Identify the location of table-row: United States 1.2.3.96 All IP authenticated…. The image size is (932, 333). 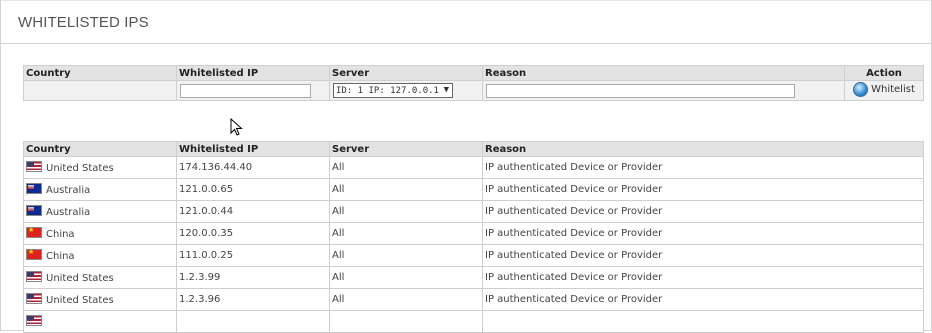
(473, 299).